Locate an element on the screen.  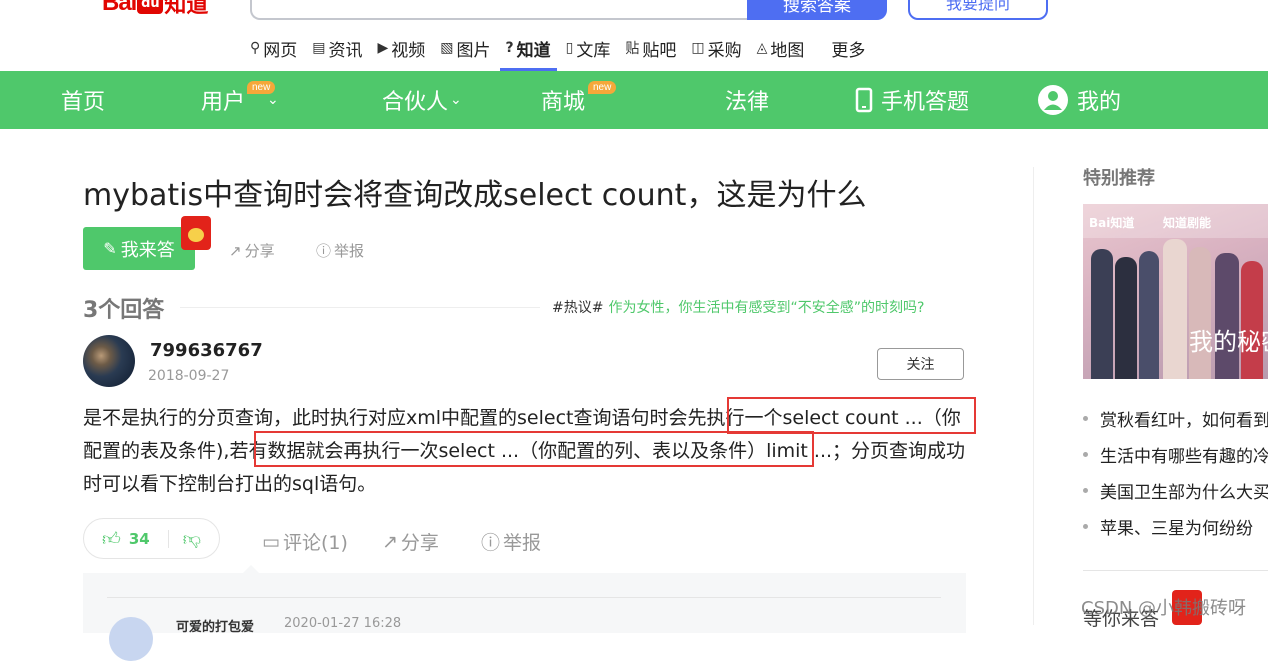
thumbs-down-icon: 👎︎ is located at coordinates (192, 539).